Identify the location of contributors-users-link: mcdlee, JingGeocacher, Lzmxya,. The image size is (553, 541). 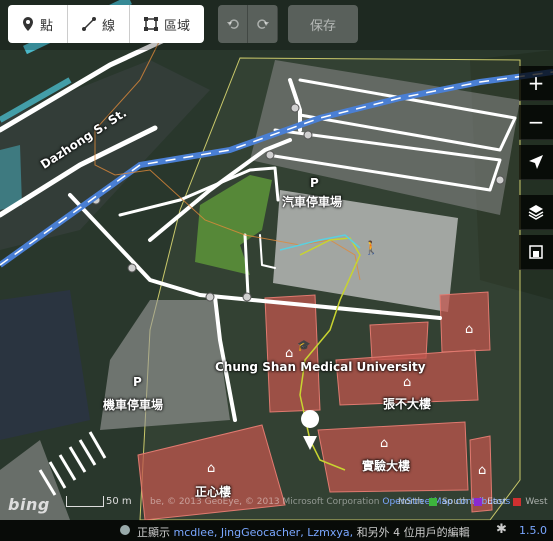
(264, 532).